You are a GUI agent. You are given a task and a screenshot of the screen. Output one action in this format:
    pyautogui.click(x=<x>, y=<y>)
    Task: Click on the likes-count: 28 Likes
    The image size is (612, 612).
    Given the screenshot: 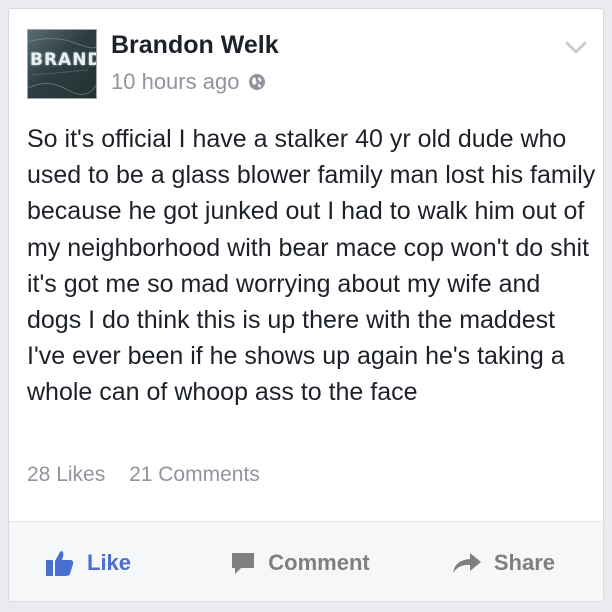 What is the action you would take?
    pyautogui.click(x=66, y=474)
    